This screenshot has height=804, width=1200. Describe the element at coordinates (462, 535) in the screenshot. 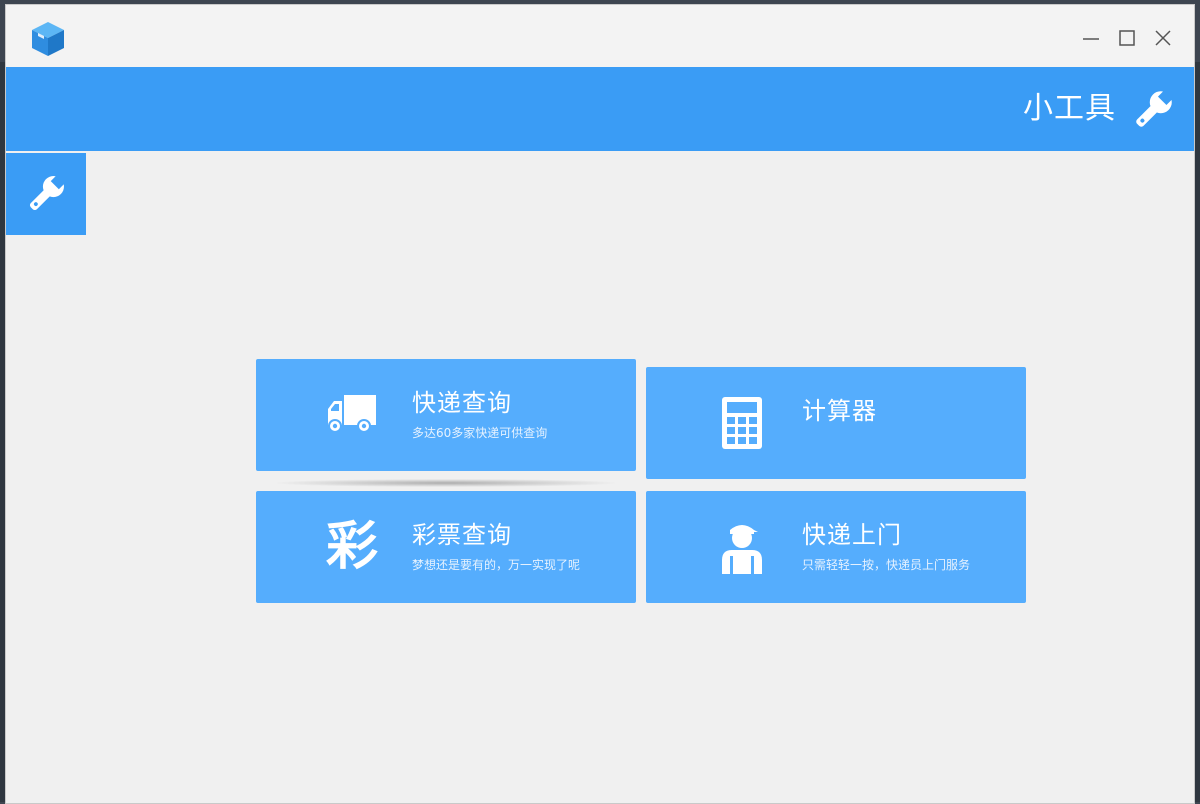

I see `tile-title: 彩票查询` at that location.